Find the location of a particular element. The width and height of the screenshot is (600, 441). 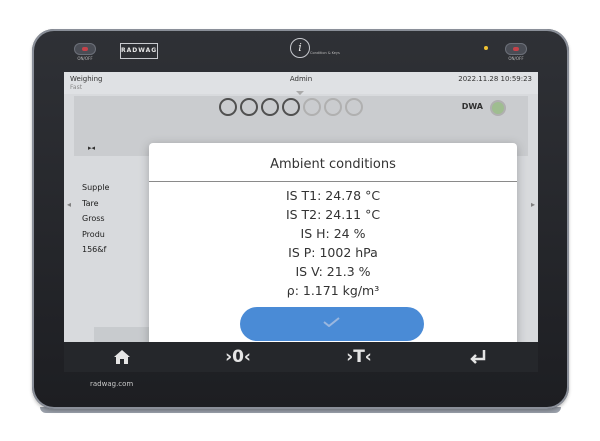

info-caption: Condition & Keys is located at coordinates (325, 53).